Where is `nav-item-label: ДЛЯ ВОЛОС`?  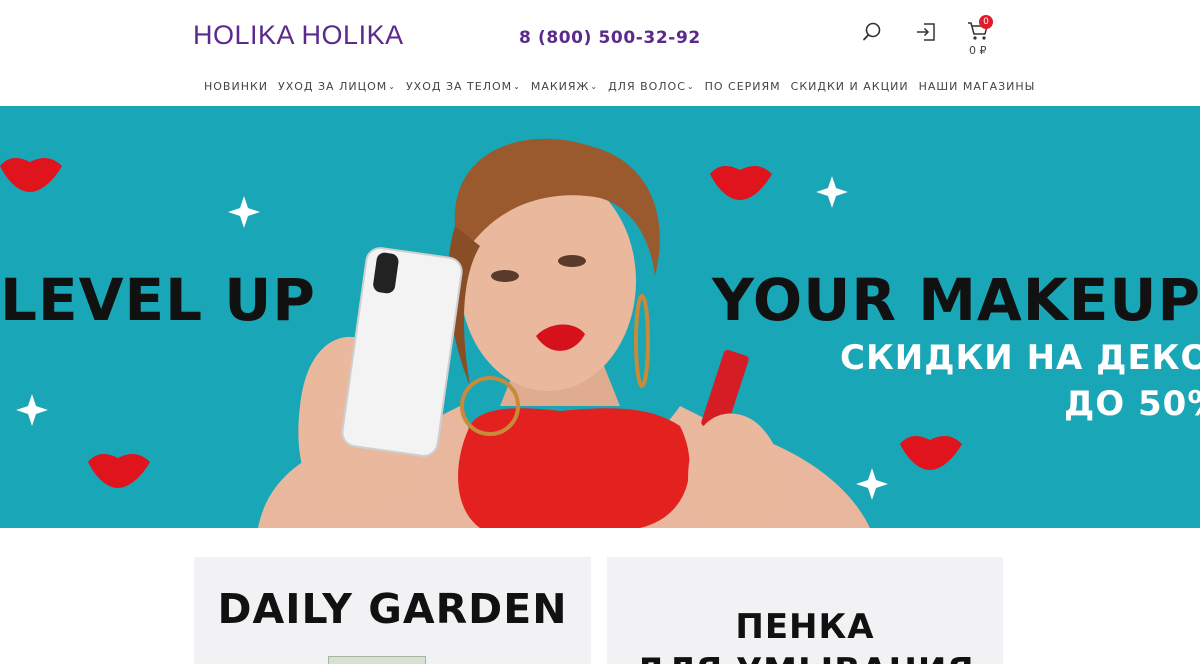 nav-item-label: ДЛЯ ВОЛОС is located at coordinates (647, 86).